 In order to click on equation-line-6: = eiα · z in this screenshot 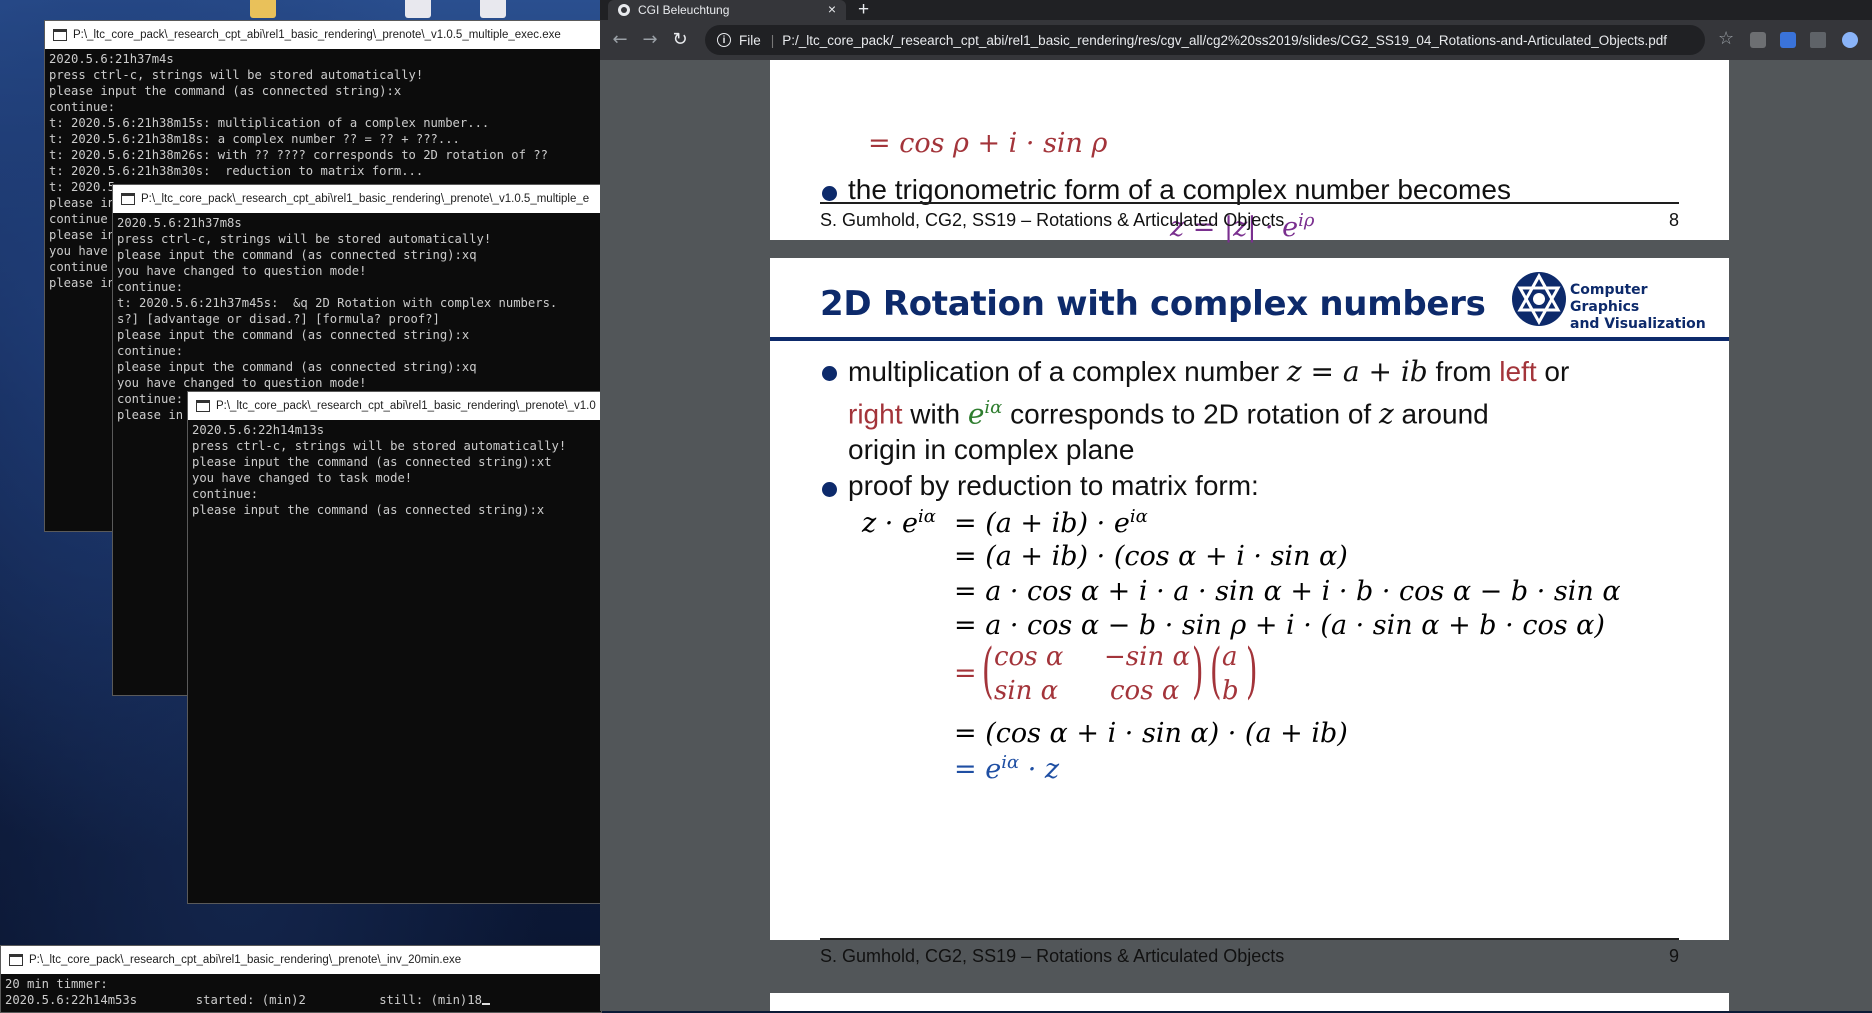, I will do `click(1007, 768)`.